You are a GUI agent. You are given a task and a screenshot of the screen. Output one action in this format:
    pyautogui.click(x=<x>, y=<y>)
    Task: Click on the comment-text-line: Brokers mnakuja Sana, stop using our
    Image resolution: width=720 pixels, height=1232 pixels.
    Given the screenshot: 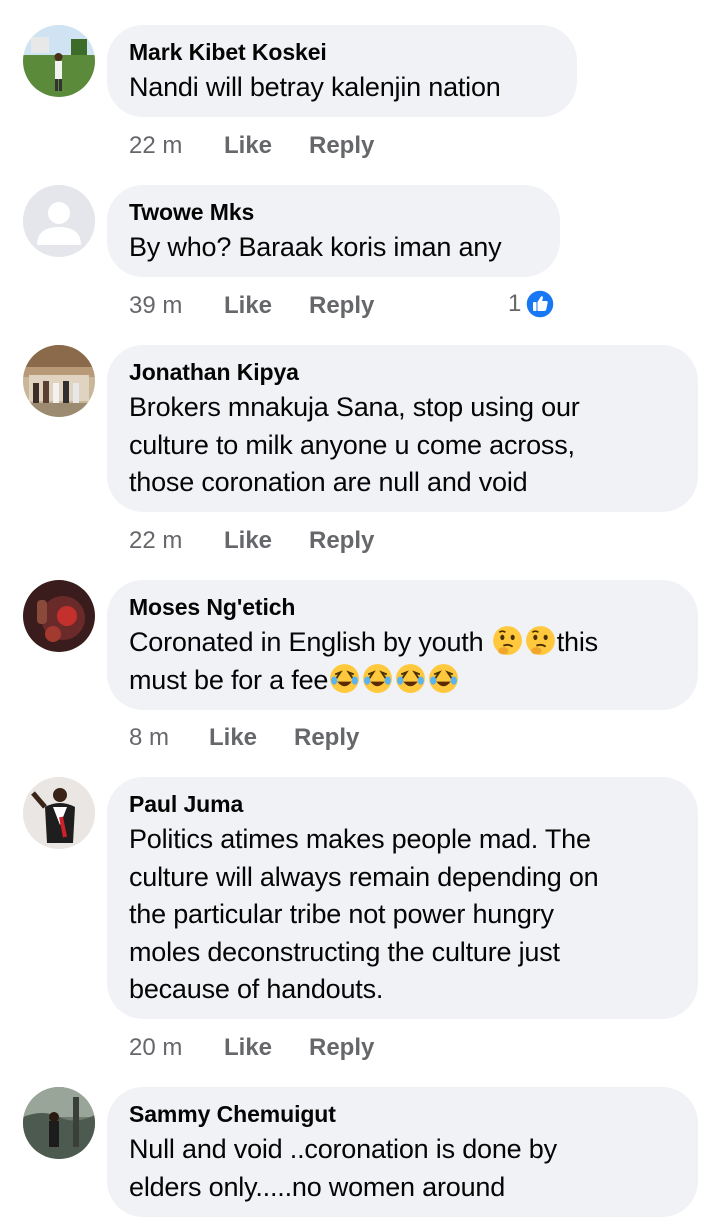 What is the action you would take?
    pyautogui.click(x=354, y=407)
    